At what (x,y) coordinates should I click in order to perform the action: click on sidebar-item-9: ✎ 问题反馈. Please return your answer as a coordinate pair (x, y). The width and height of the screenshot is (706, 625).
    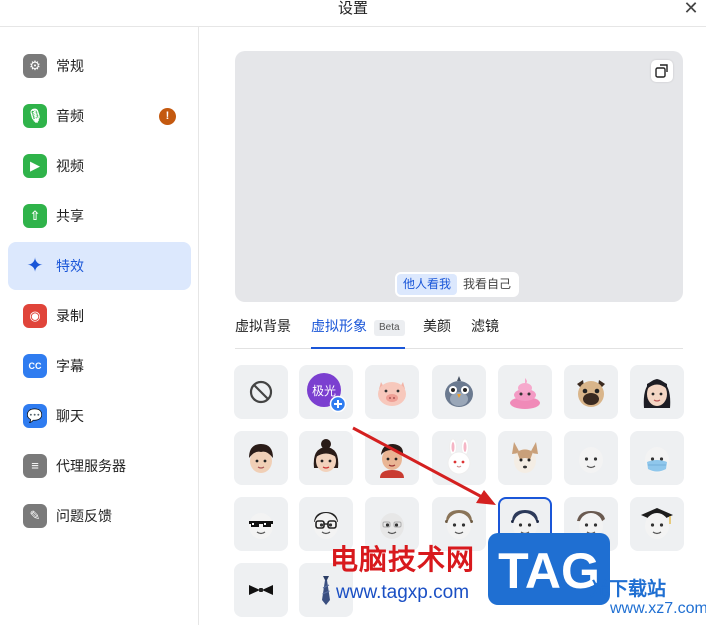
    Looking at the image, I should click on (99, 516).